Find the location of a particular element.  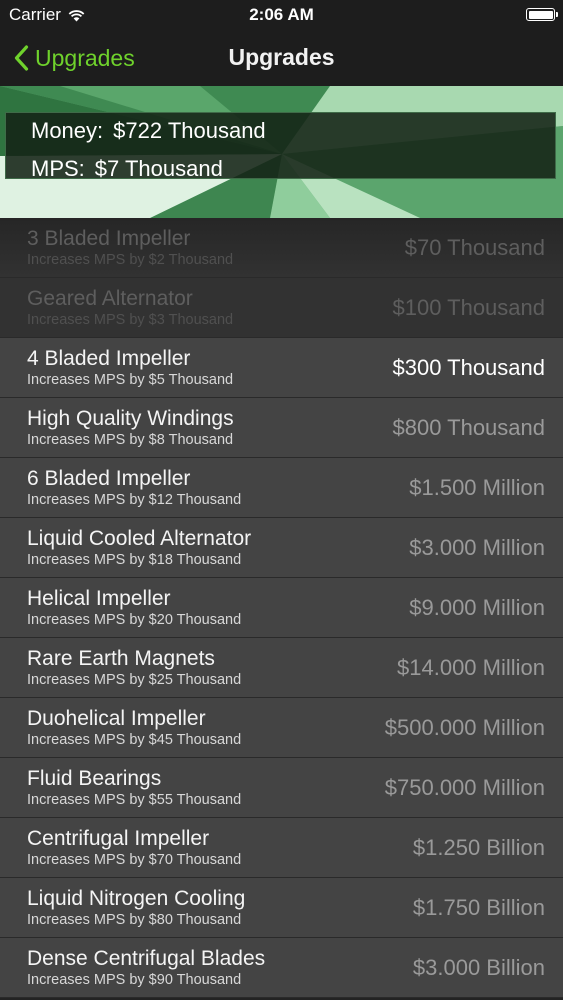

mps-stat: MPS: $7 Thousand is located at coordinates (127, 169).